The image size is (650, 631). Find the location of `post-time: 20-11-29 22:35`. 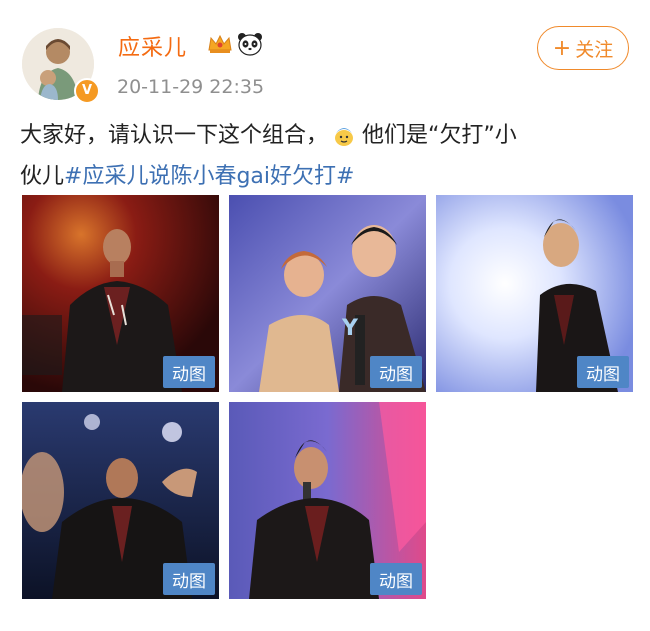

post-time: 20-11-29 22:35 is located at coordinates (191, 87).